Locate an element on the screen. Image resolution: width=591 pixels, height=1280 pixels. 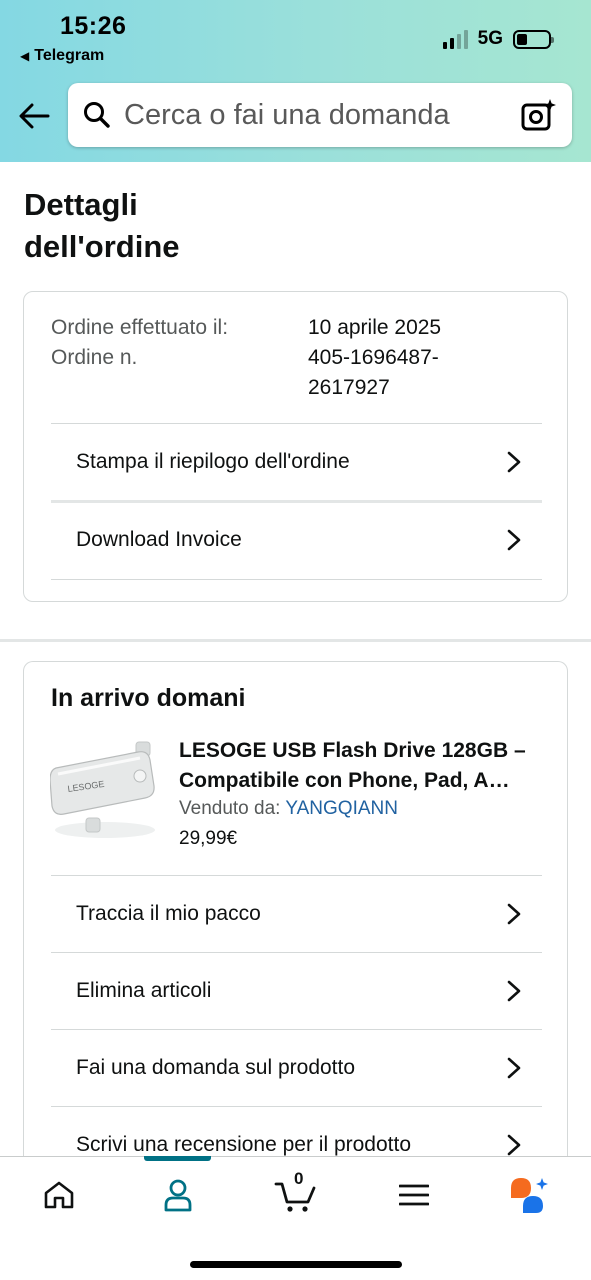
track-package-label: Traccia il mio pacco is located at coordinates (168, 913).